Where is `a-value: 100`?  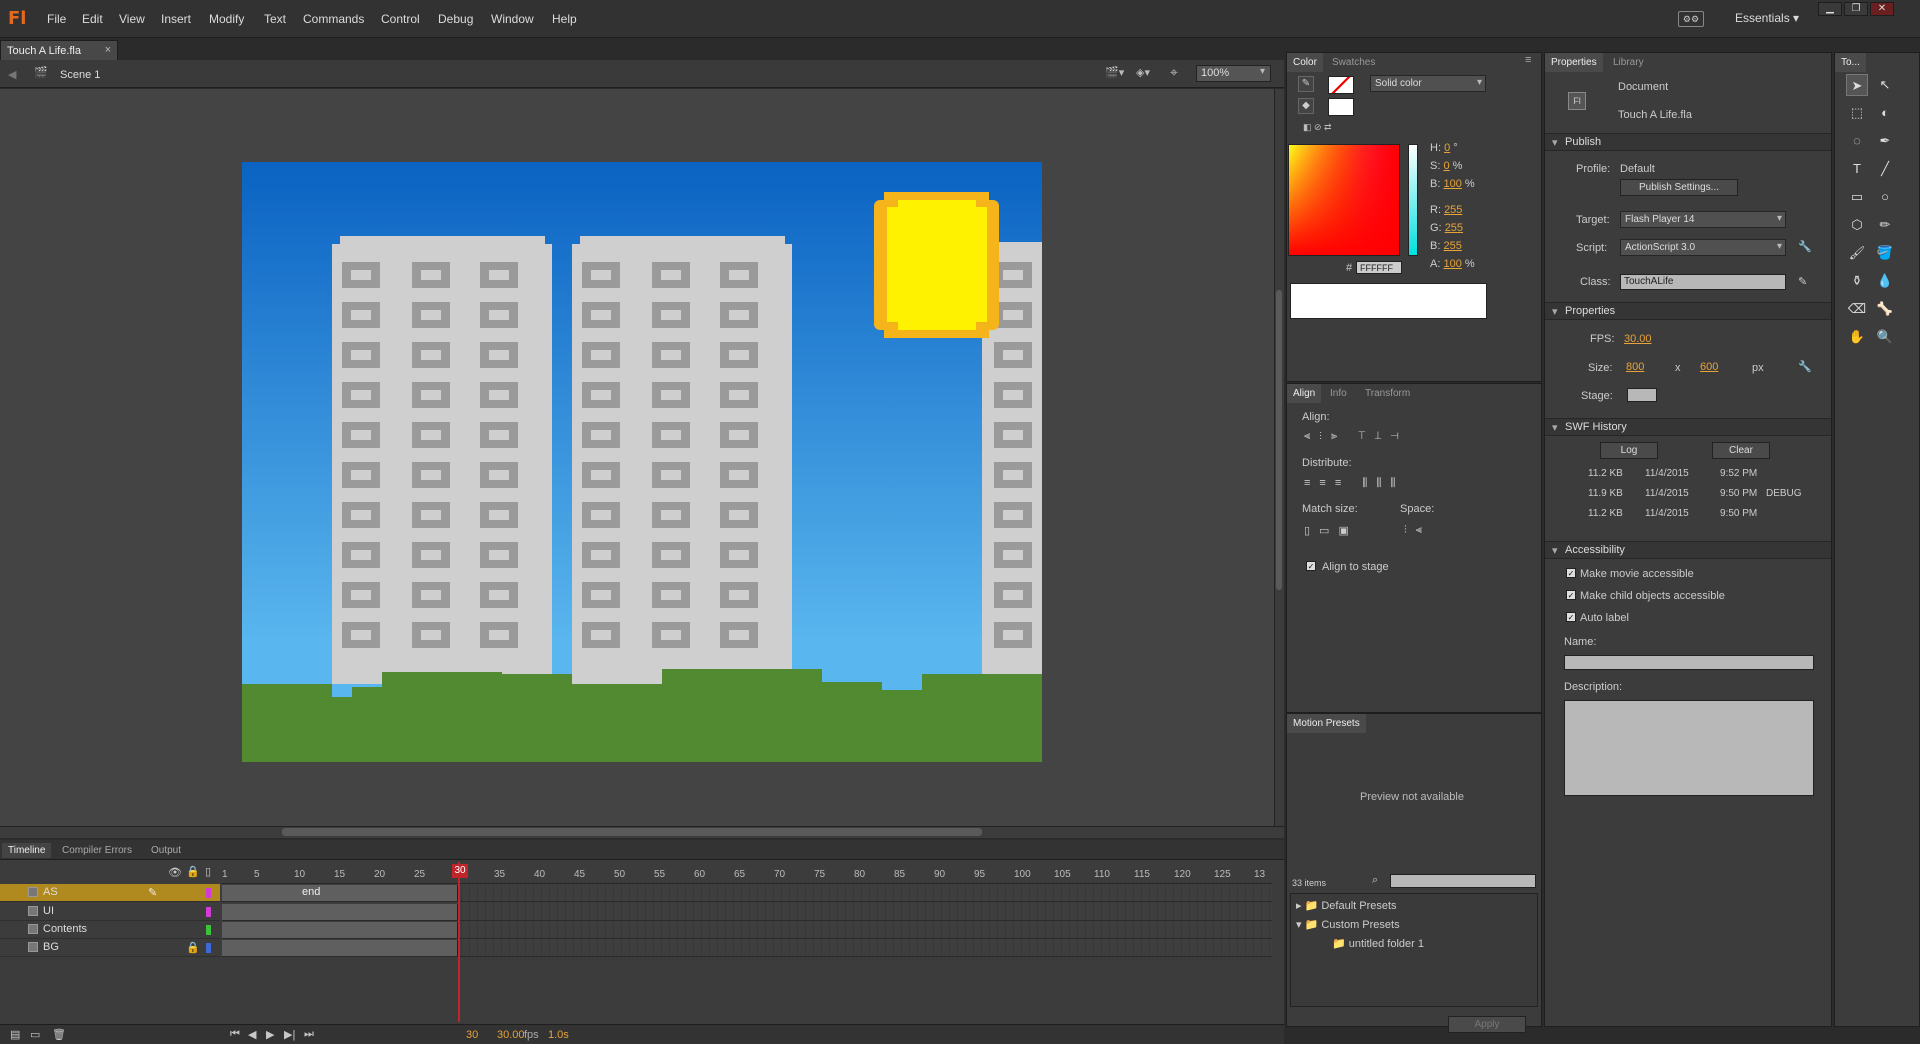 a-value: 100 is located at coordinates (1452, 264).